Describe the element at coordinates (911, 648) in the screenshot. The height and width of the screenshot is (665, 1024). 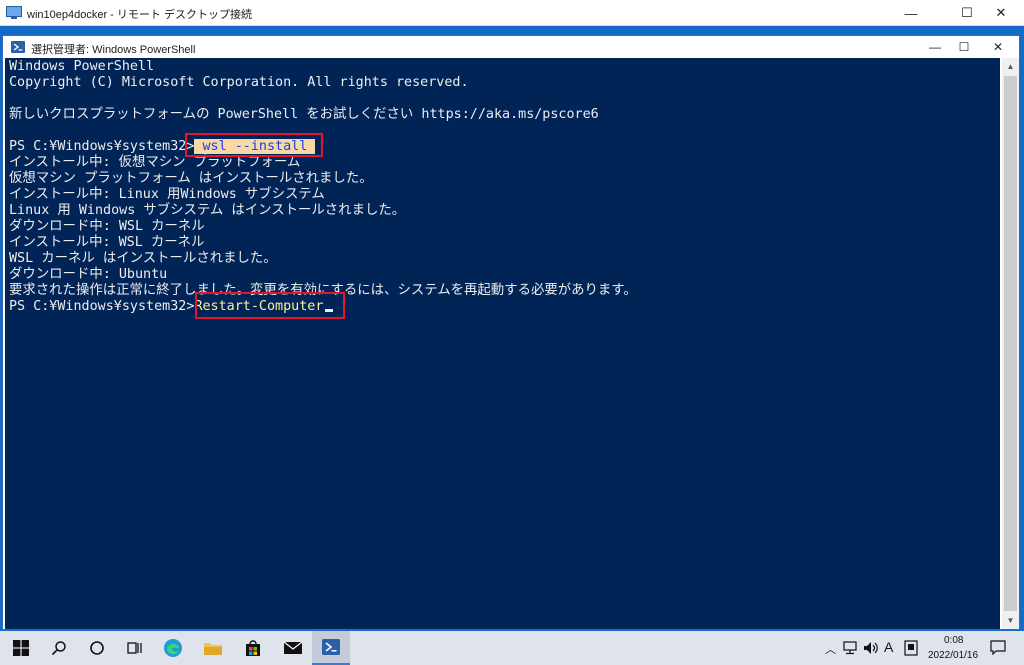
I see `ime-pad-icon` at that location.